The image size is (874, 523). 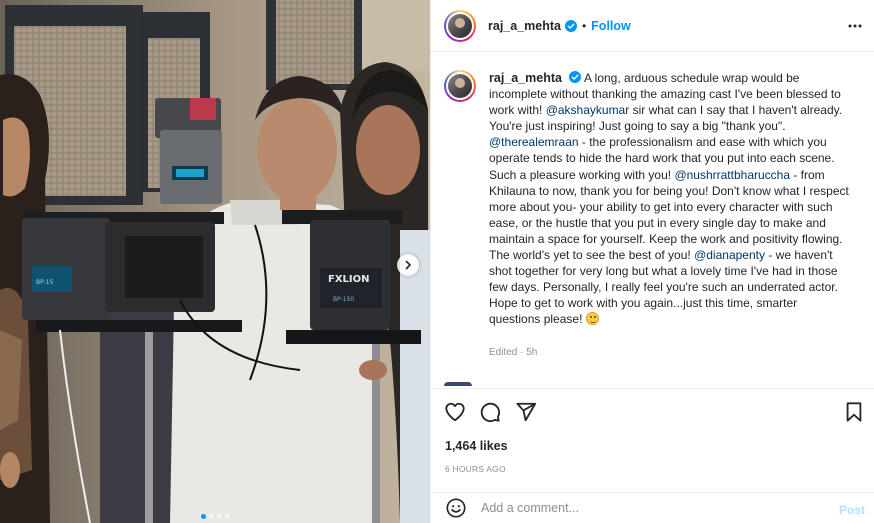 What do you see at coordinates (852, 510) in the screenshot?
I see `post-comment-button: Post` at bounding box center [852, 510].